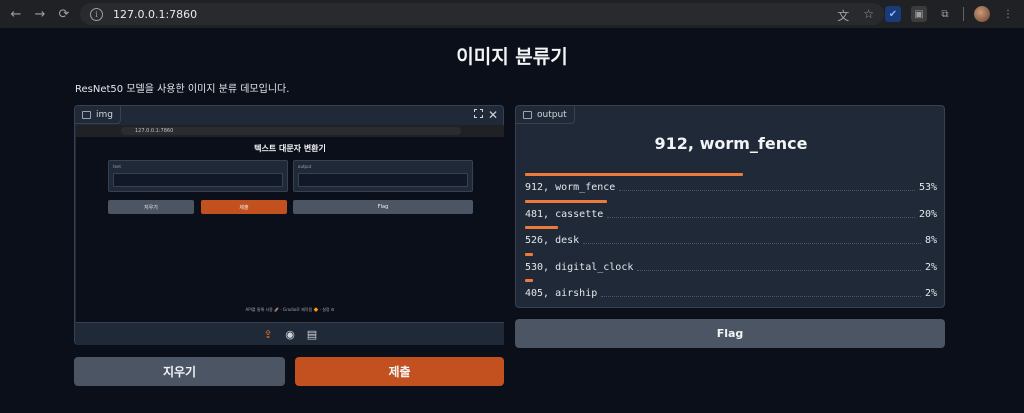  What do you see at coordinates (561, 293) in the screenshot?
I see `confidence-label: 405, airship` at bounding box center [561, 293].